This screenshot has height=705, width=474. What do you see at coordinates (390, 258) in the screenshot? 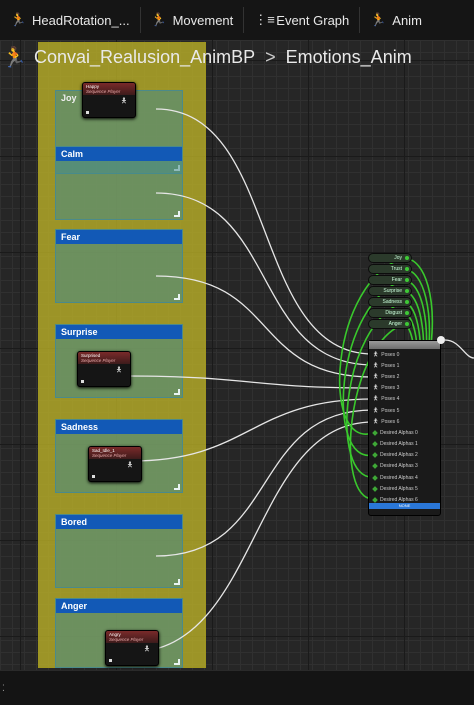
I see `getter-joy: Joy` at bounding box center [390, 258].